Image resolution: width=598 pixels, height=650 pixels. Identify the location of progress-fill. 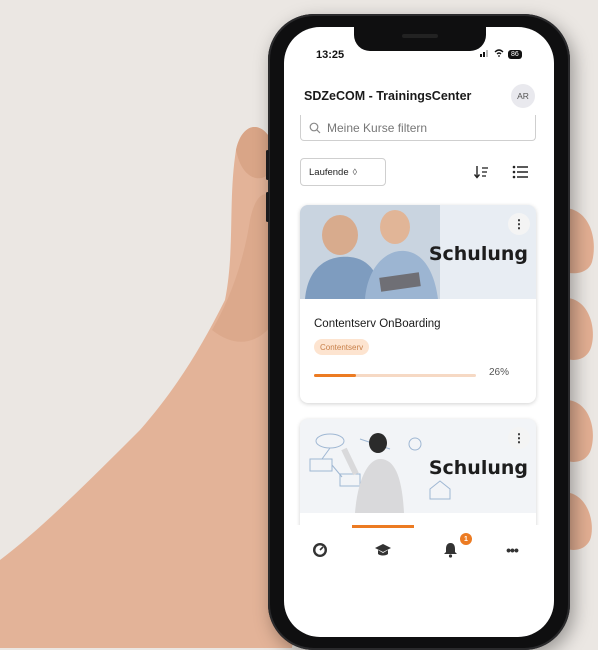
(335, 375).